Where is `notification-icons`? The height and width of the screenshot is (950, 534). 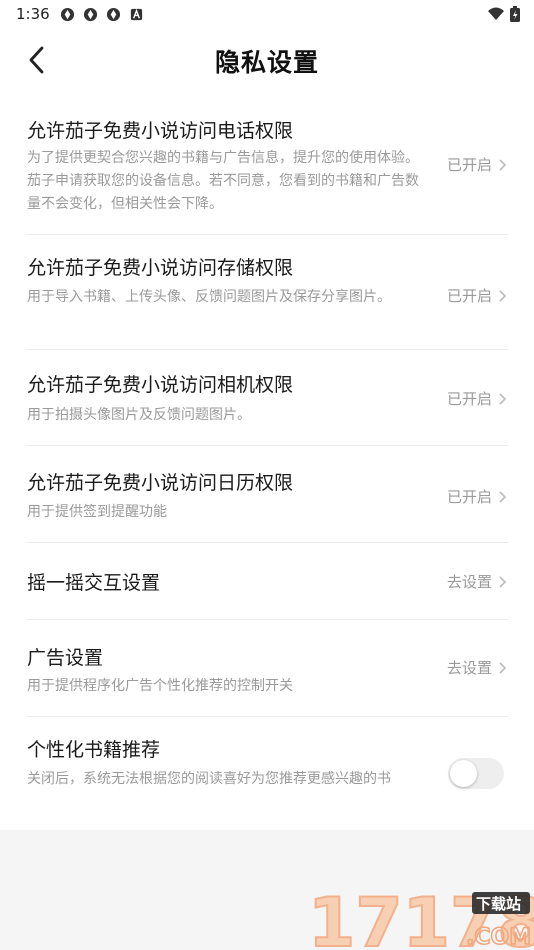 notification-icons is located at coordinates (102, 14).